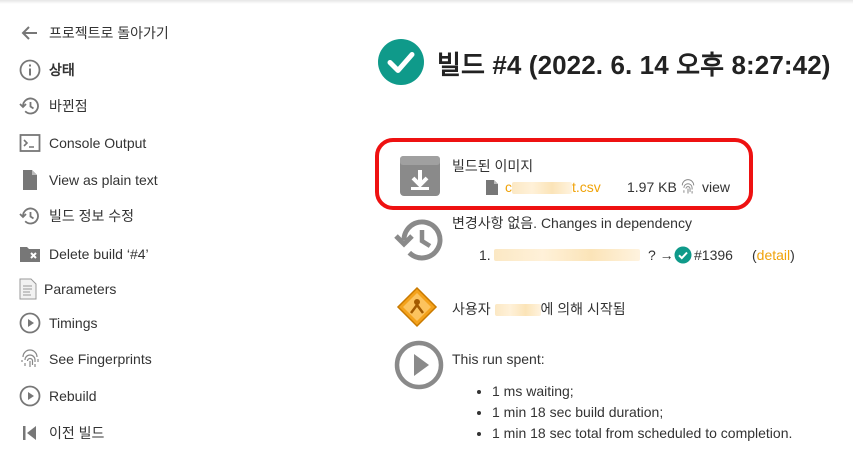 Image resolution: width=853 pixels, height=469 pixels. What do you see at coordinates (30, 254) in the screenshot?
I see `folder-delete-icon` at bounding box center [30, 254].